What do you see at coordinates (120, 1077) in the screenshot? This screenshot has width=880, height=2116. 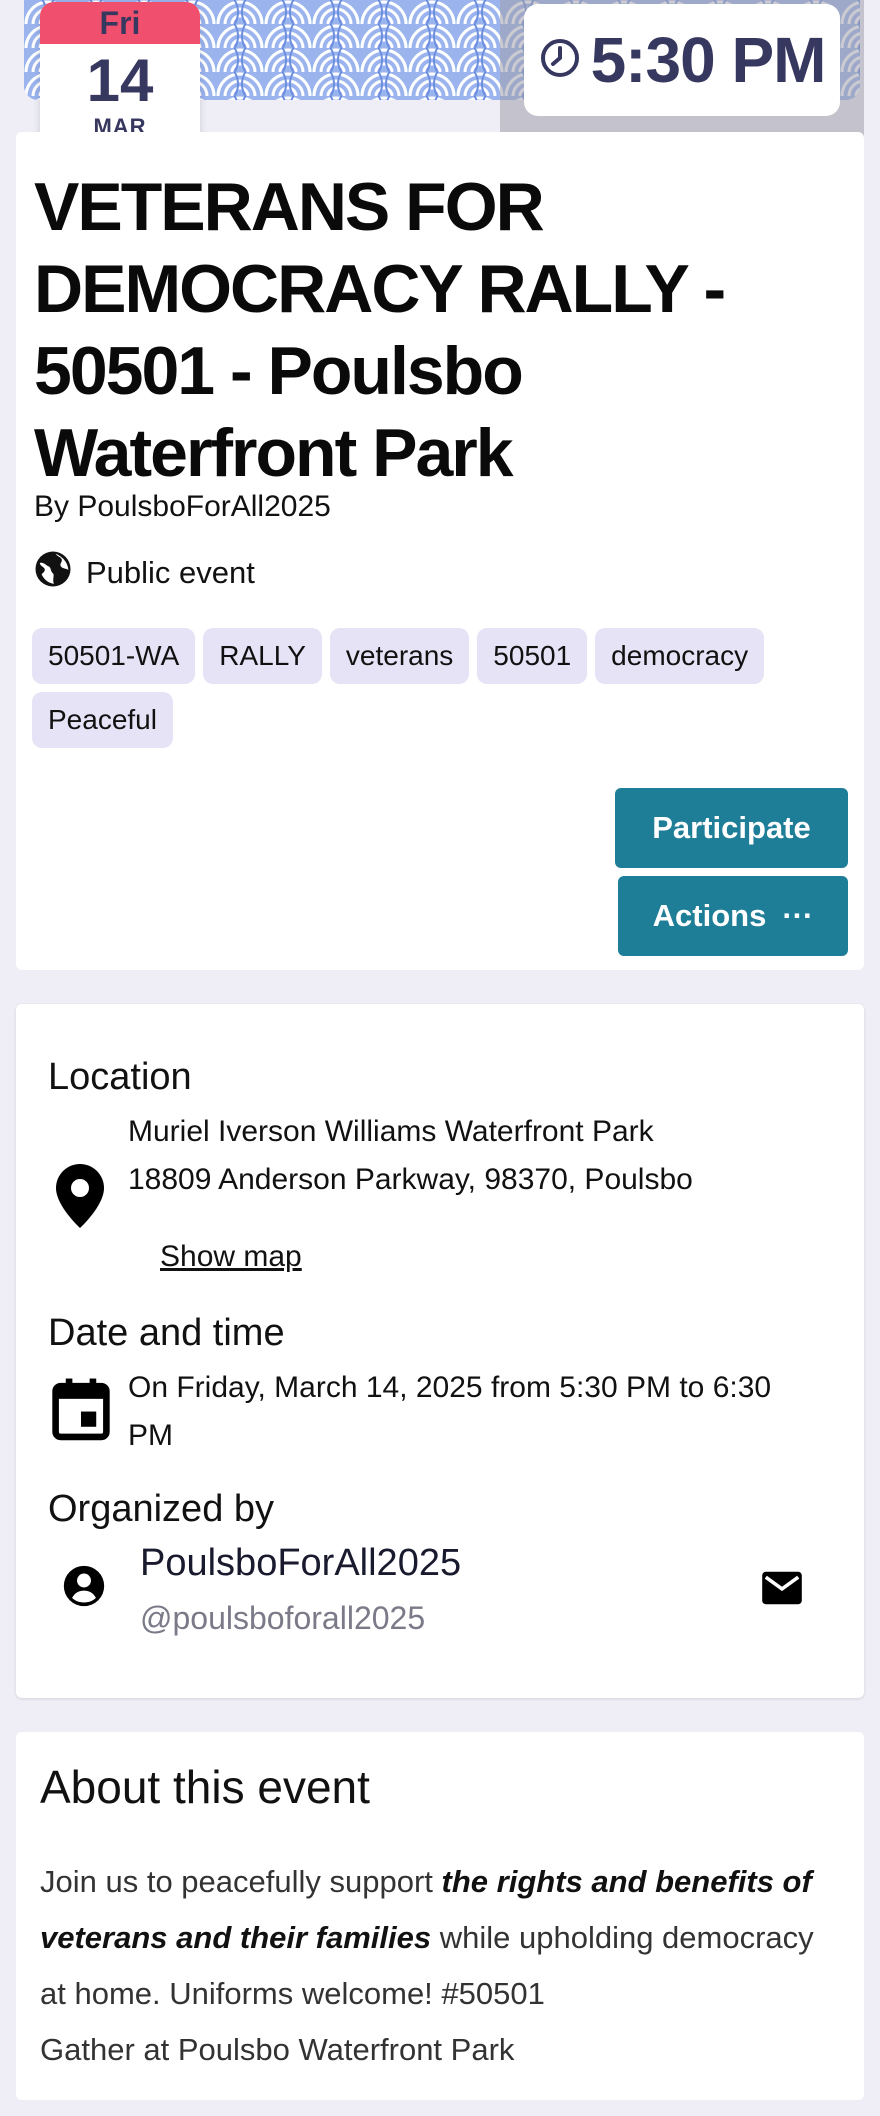 I see `location-heading: Location` at bounding box center [120, 1077].